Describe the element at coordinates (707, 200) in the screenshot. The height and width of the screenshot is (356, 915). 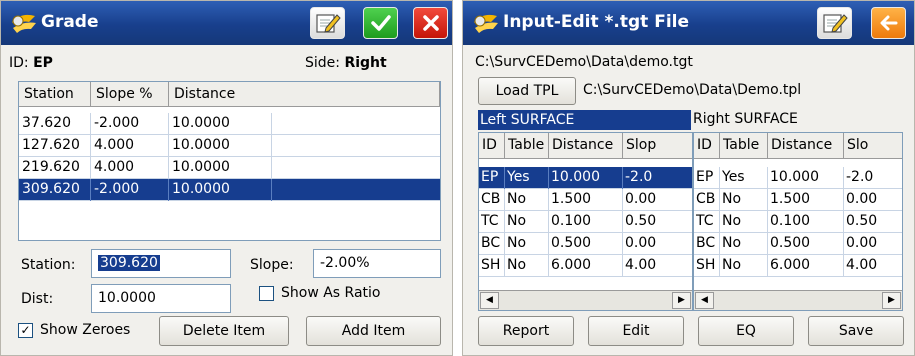
I see `cell-id: CB` at that location.